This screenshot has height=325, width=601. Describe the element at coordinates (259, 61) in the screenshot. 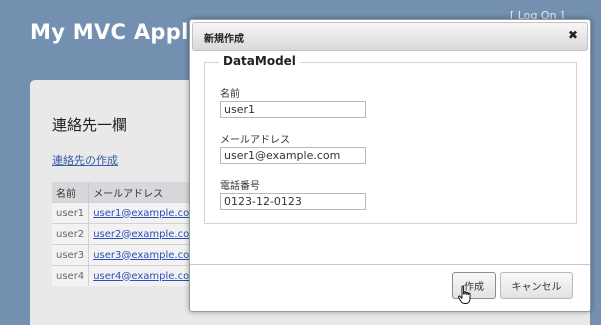

I see `fieldset-legend: DataModel` at that location.